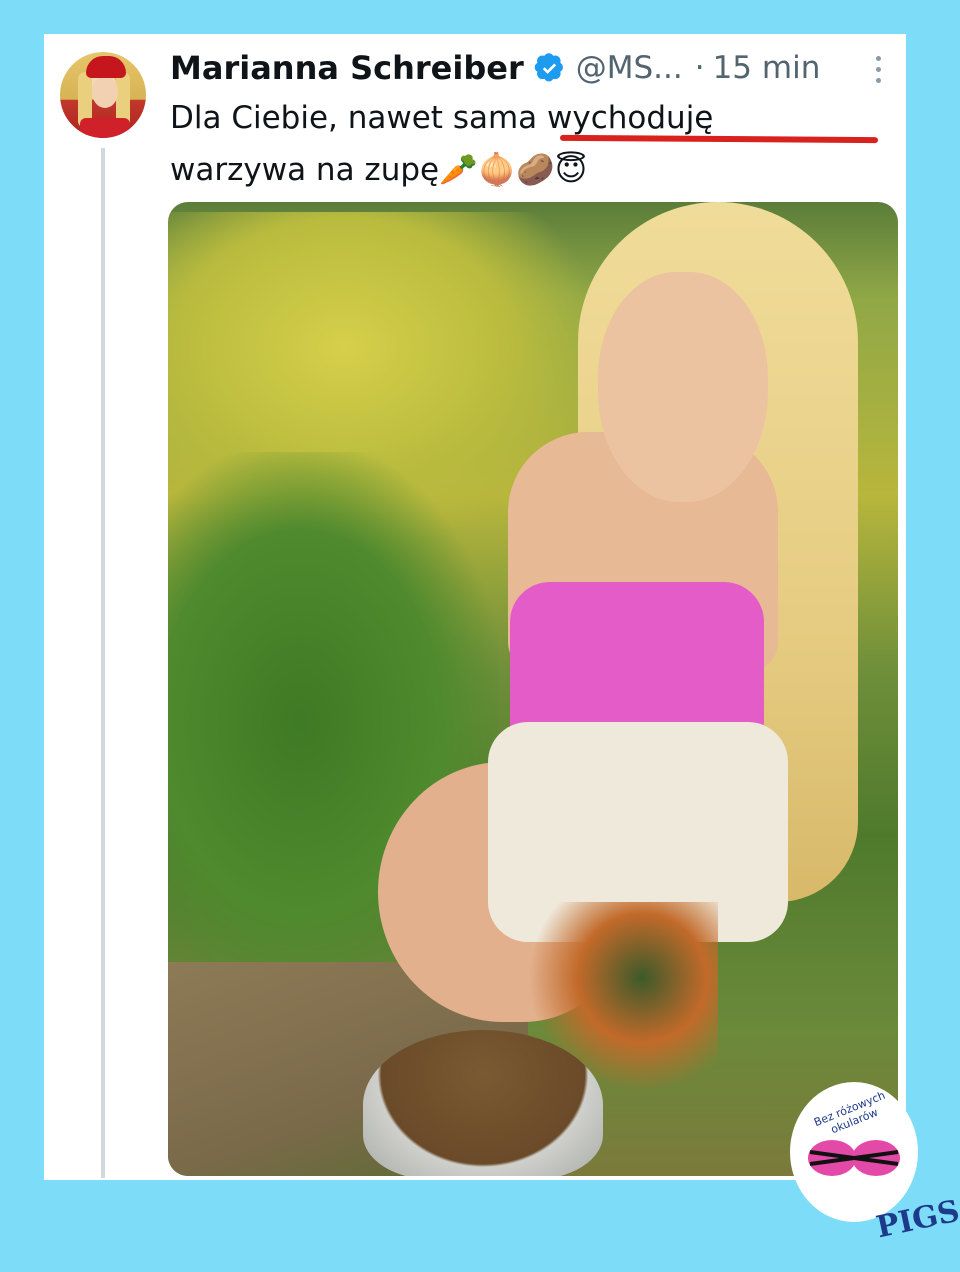  Describe the element at coordinates (103, 95) in the screenshot. I see `avatar` at that location.